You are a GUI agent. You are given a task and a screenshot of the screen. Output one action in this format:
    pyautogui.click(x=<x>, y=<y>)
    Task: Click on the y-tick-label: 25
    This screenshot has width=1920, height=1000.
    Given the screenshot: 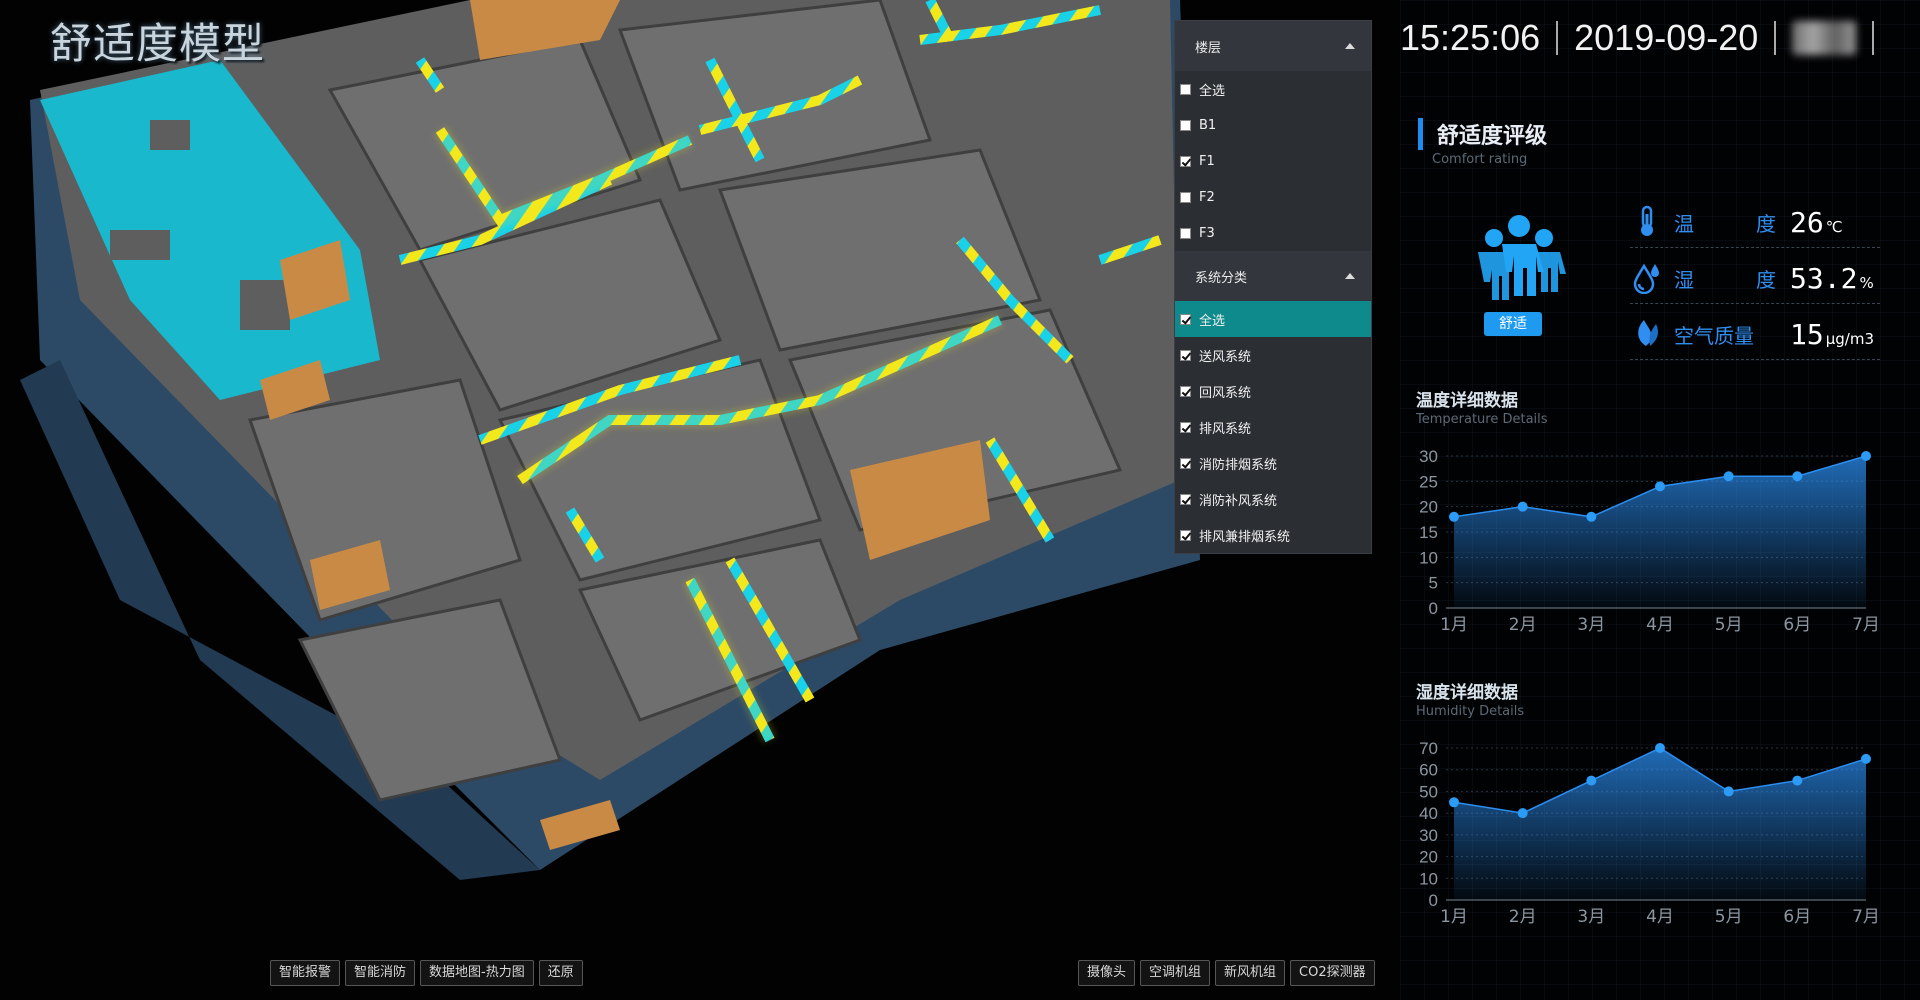 What is the action you would take?
    pyautogui.click(x=1428, y=481)
    